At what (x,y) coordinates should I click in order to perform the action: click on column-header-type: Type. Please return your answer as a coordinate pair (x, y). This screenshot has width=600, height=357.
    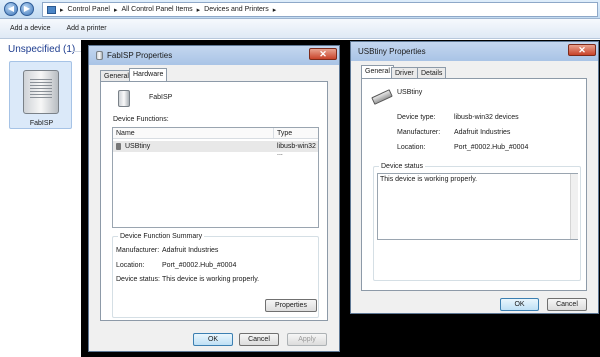
    Looking at the image, I should click on (284, 133).